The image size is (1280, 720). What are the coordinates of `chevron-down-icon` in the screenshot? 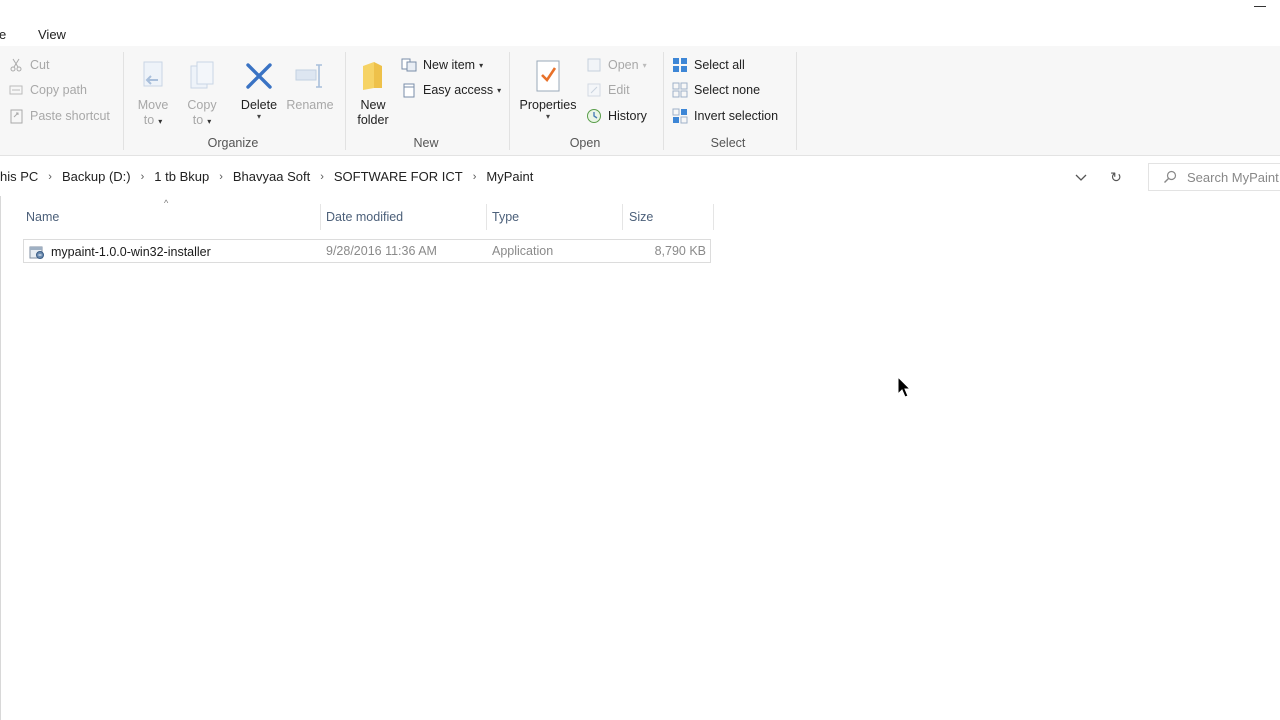 It's located at (1081, 177).